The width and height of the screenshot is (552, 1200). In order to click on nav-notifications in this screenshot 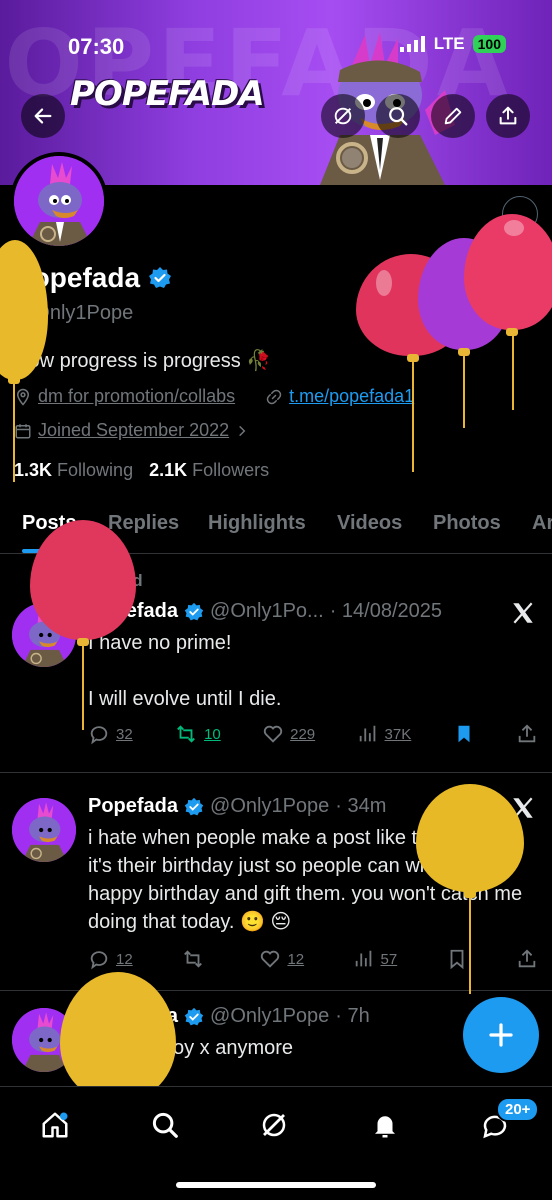, I will do `click(385, 1125)`.